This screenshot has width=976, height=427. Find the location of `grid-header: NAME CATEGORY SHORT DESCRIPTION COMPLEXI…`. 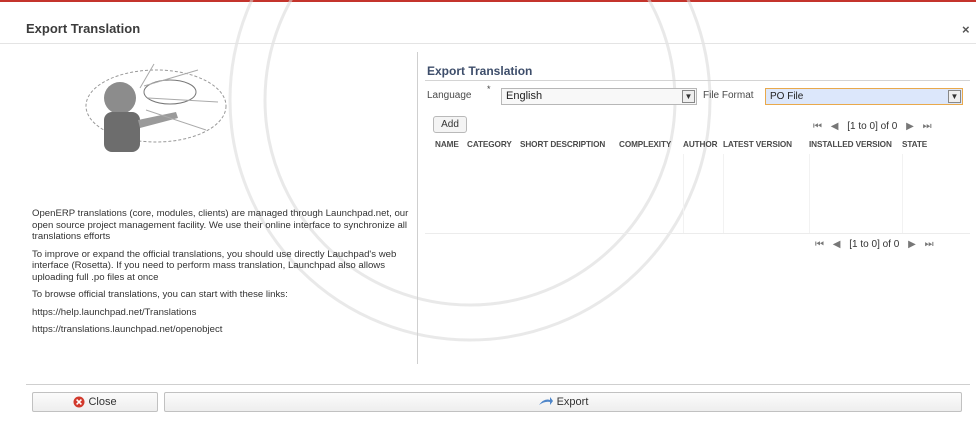

grid-header: NAME CATEGORY SHORT DESCRIPTION COMPLEXI… is located at coordinates (697, 144).